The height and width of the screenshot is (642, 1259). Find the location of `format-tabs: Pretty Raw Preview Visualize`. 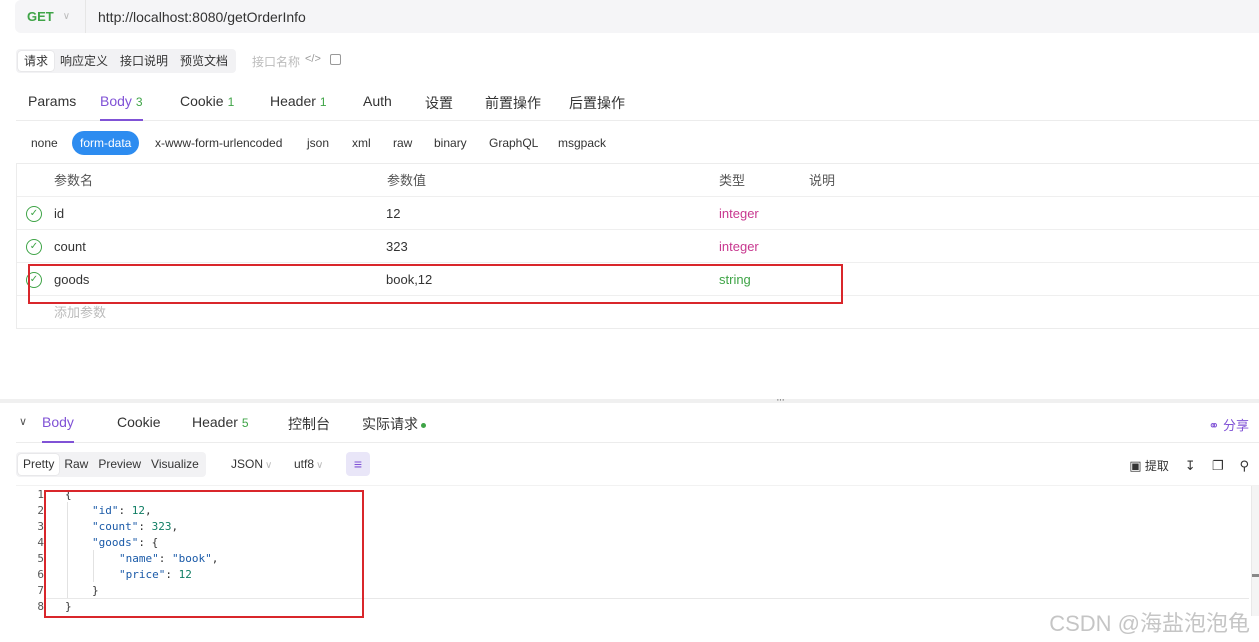

format-tabs: Pretty Raw Preview Visualize is located at coordinates (111, 464).